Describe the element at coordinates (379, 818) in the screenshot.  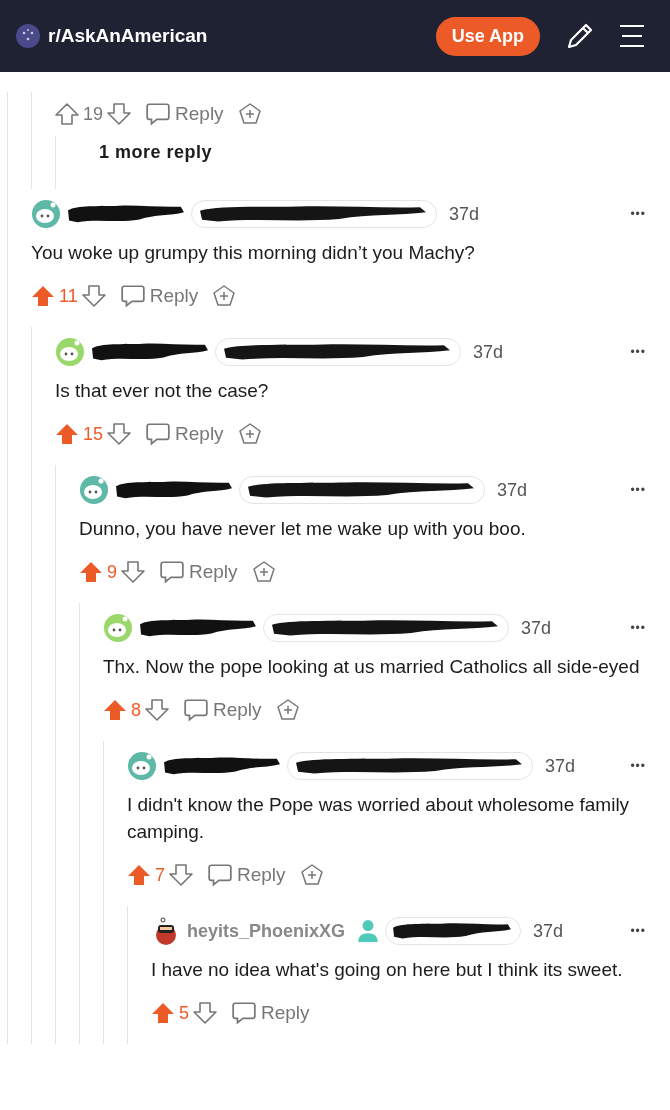
I see `comment-text: I didn't know the Pope was worried about wholesome family camping.` at that location.